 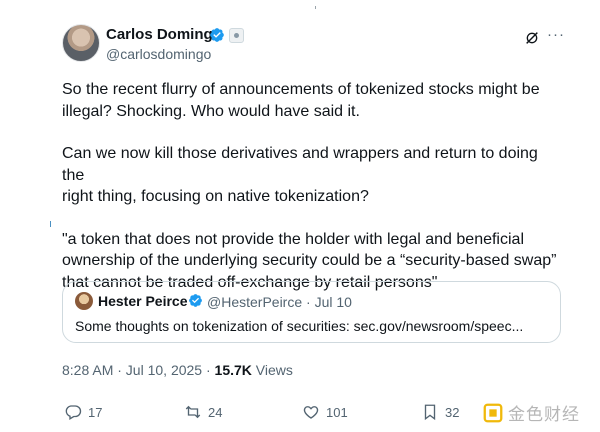 I want to click on like-button: 101, so click(x=325, y=412).